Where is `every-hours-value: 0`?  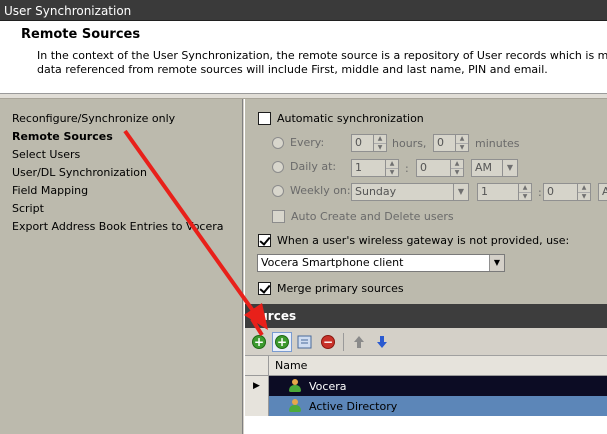 every-hours-value: 0 is located at coordinates (358, 142).